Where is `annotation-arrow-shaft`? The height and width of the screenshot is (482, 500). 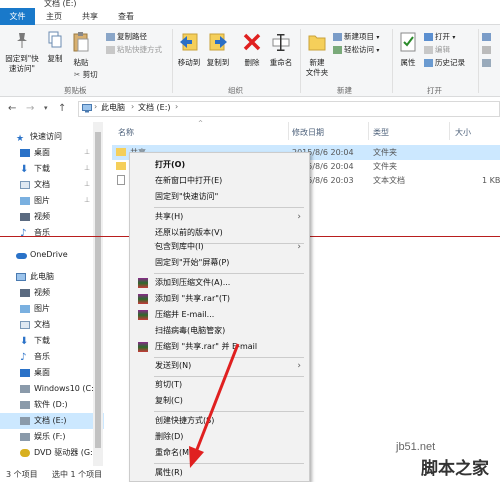
annotation-arrow-shaft is located at coordinates (217, 398).